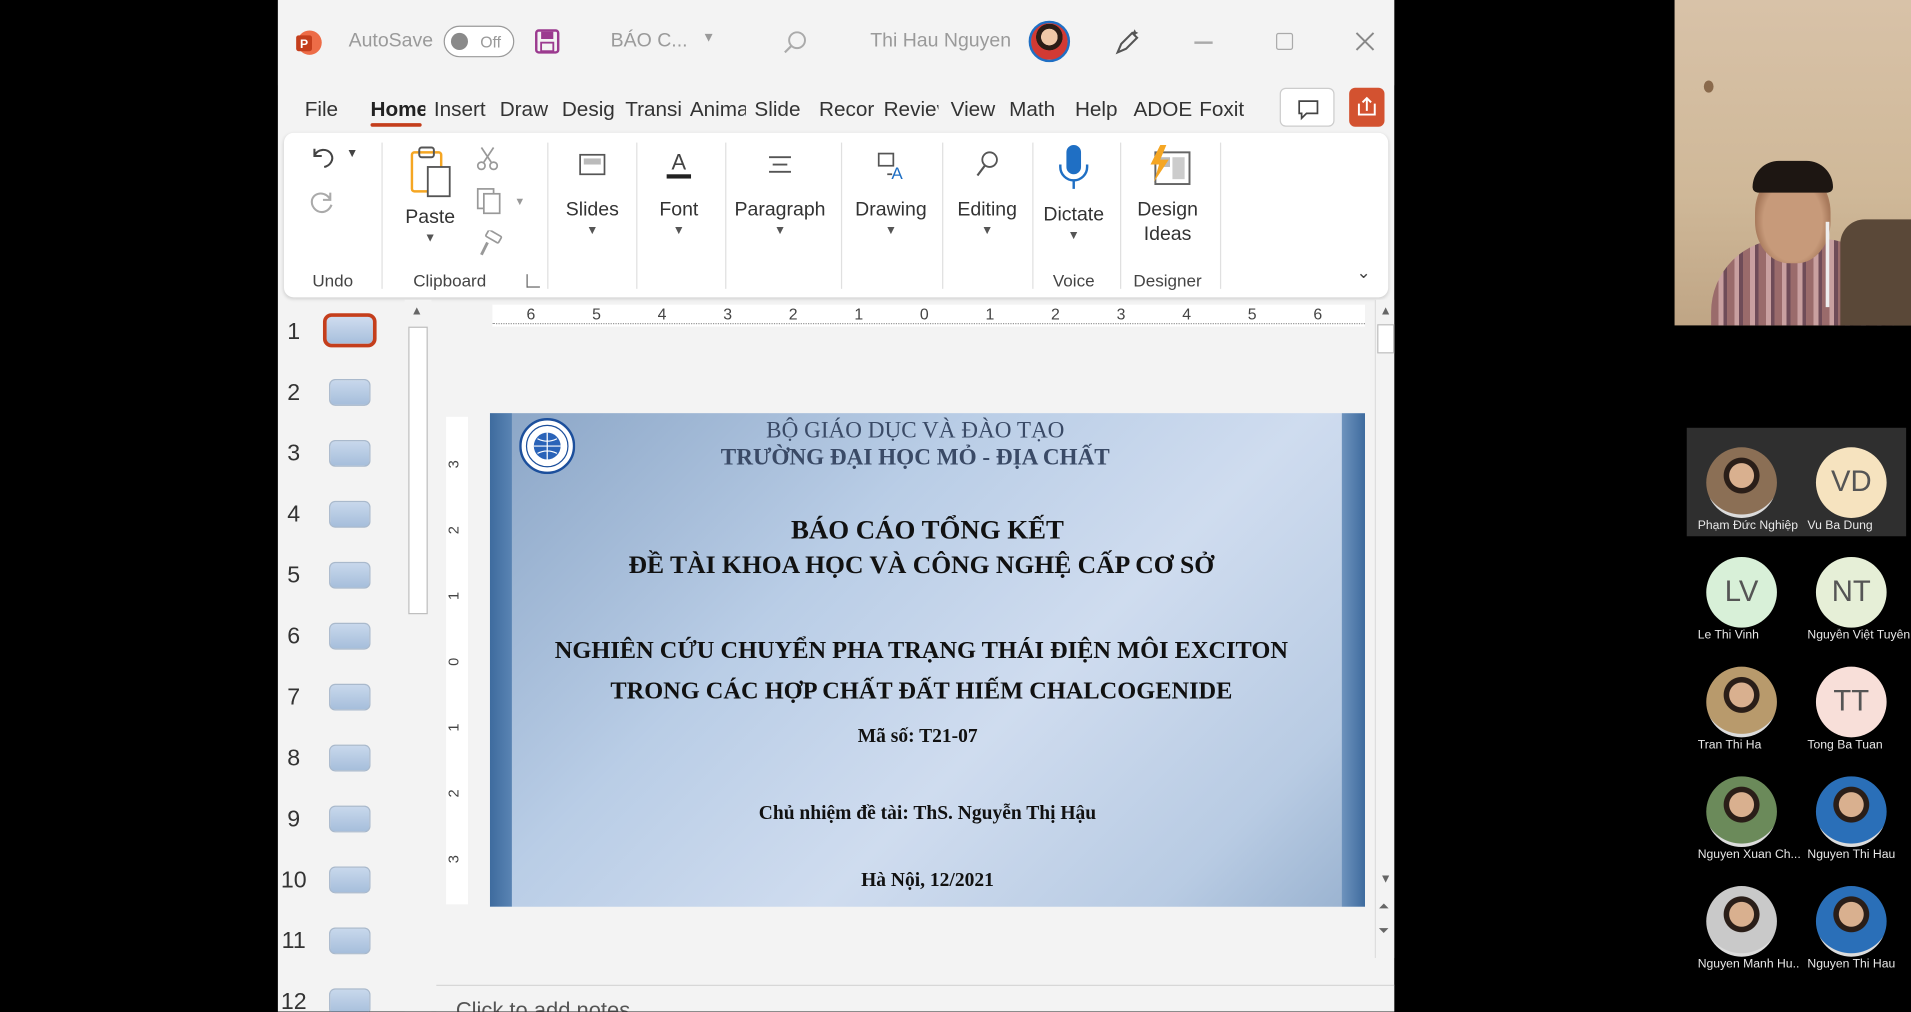 This screenshot has height=1012, width=1911. What do you see at coordinates (547, 41) in the screenshot?
I see `save-icon` at bounding box center [547, 41].